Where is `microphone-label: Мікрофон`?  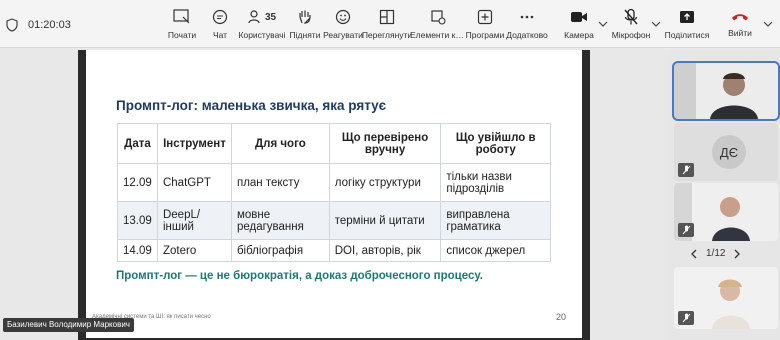 microphone-label: Мікрофон is located at coordinates (631, 35).